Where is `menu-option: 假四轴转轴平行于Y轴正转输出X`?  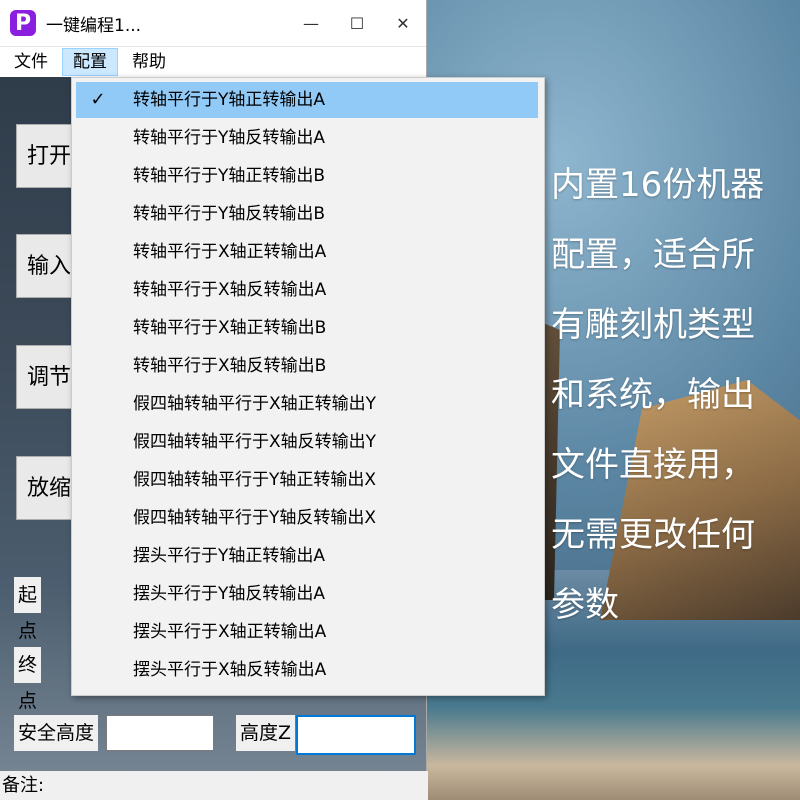
menu-option: 假四轴转轴平行于Y轴正转输出X is located at coordinates (307, 480).